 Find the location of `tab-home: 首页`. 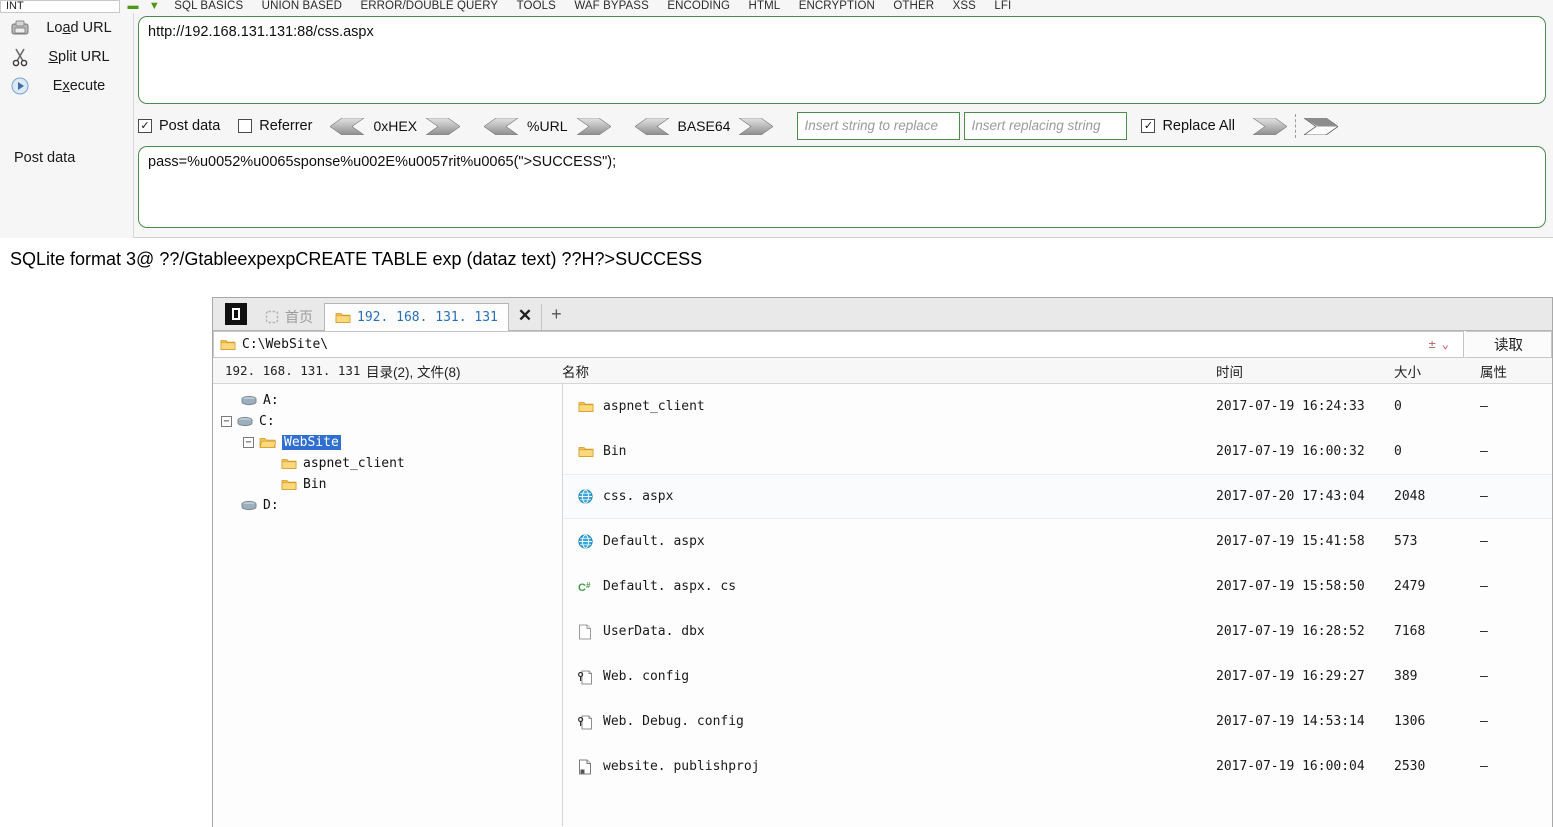

tab-home: 首页 is located at coordinates (289, 316).